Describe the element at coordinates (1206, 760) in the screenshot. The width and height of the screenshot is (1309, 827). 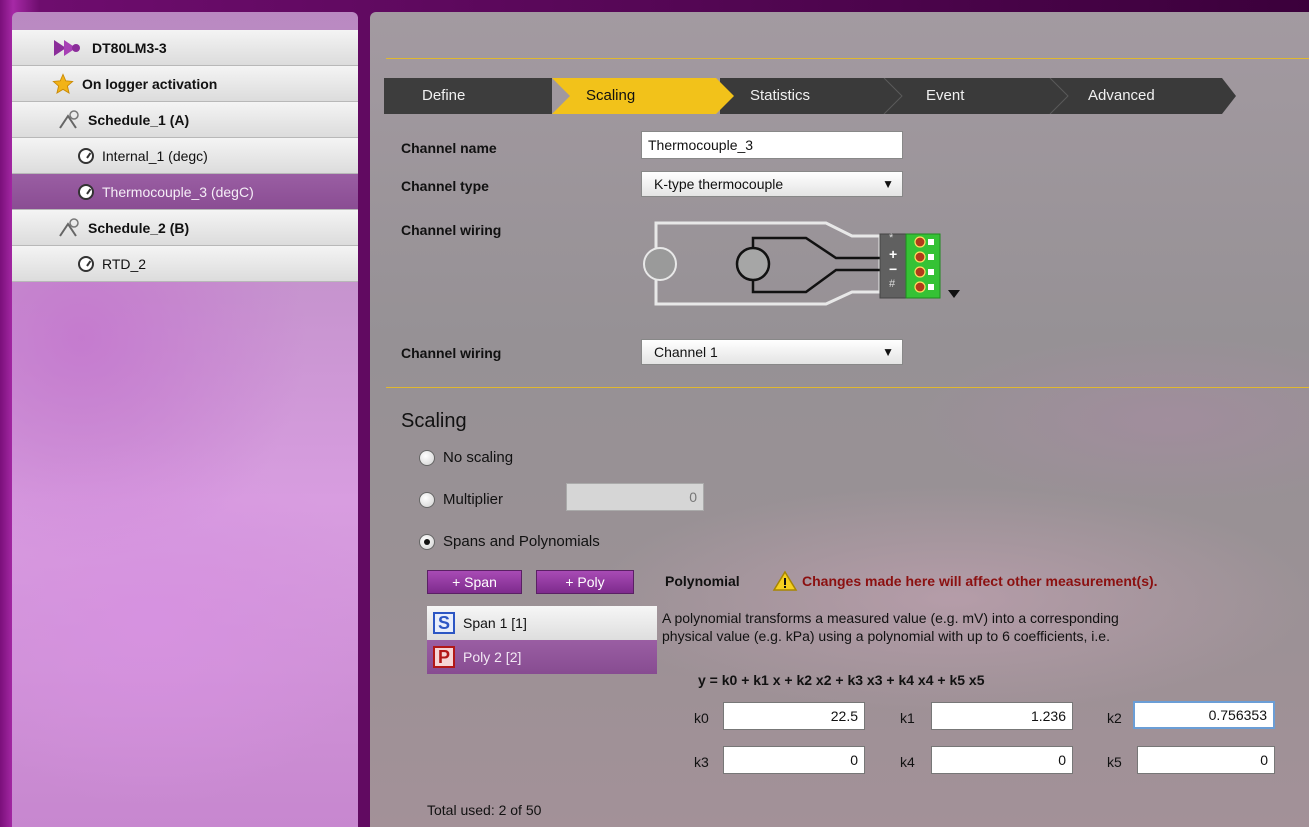
I see `k5-input` at that location.